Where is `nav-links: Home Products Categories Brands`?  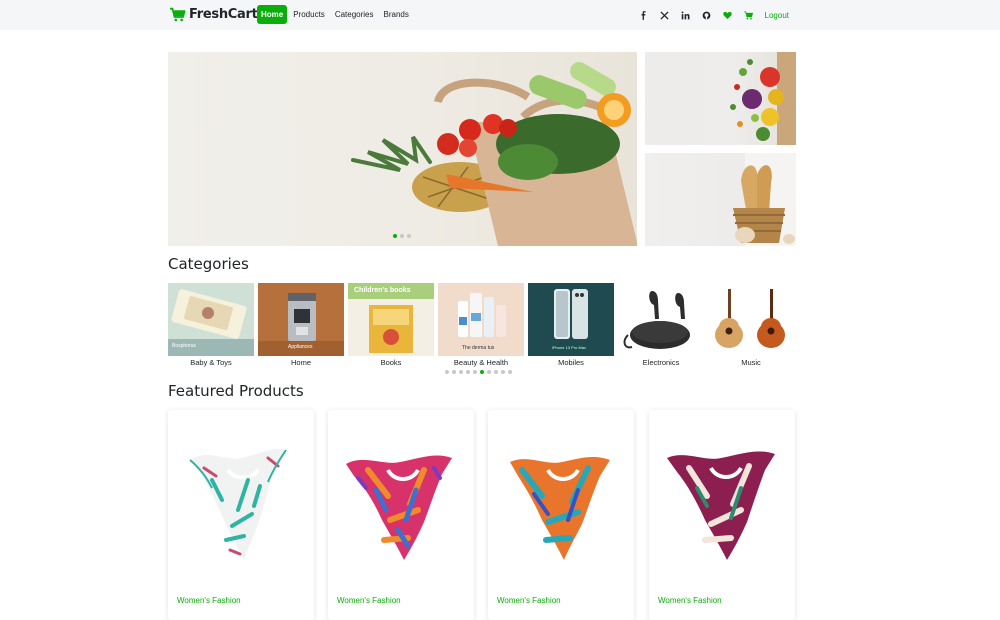 nav-links: Home Products Categories Brands is located at coordinates (336, 14).